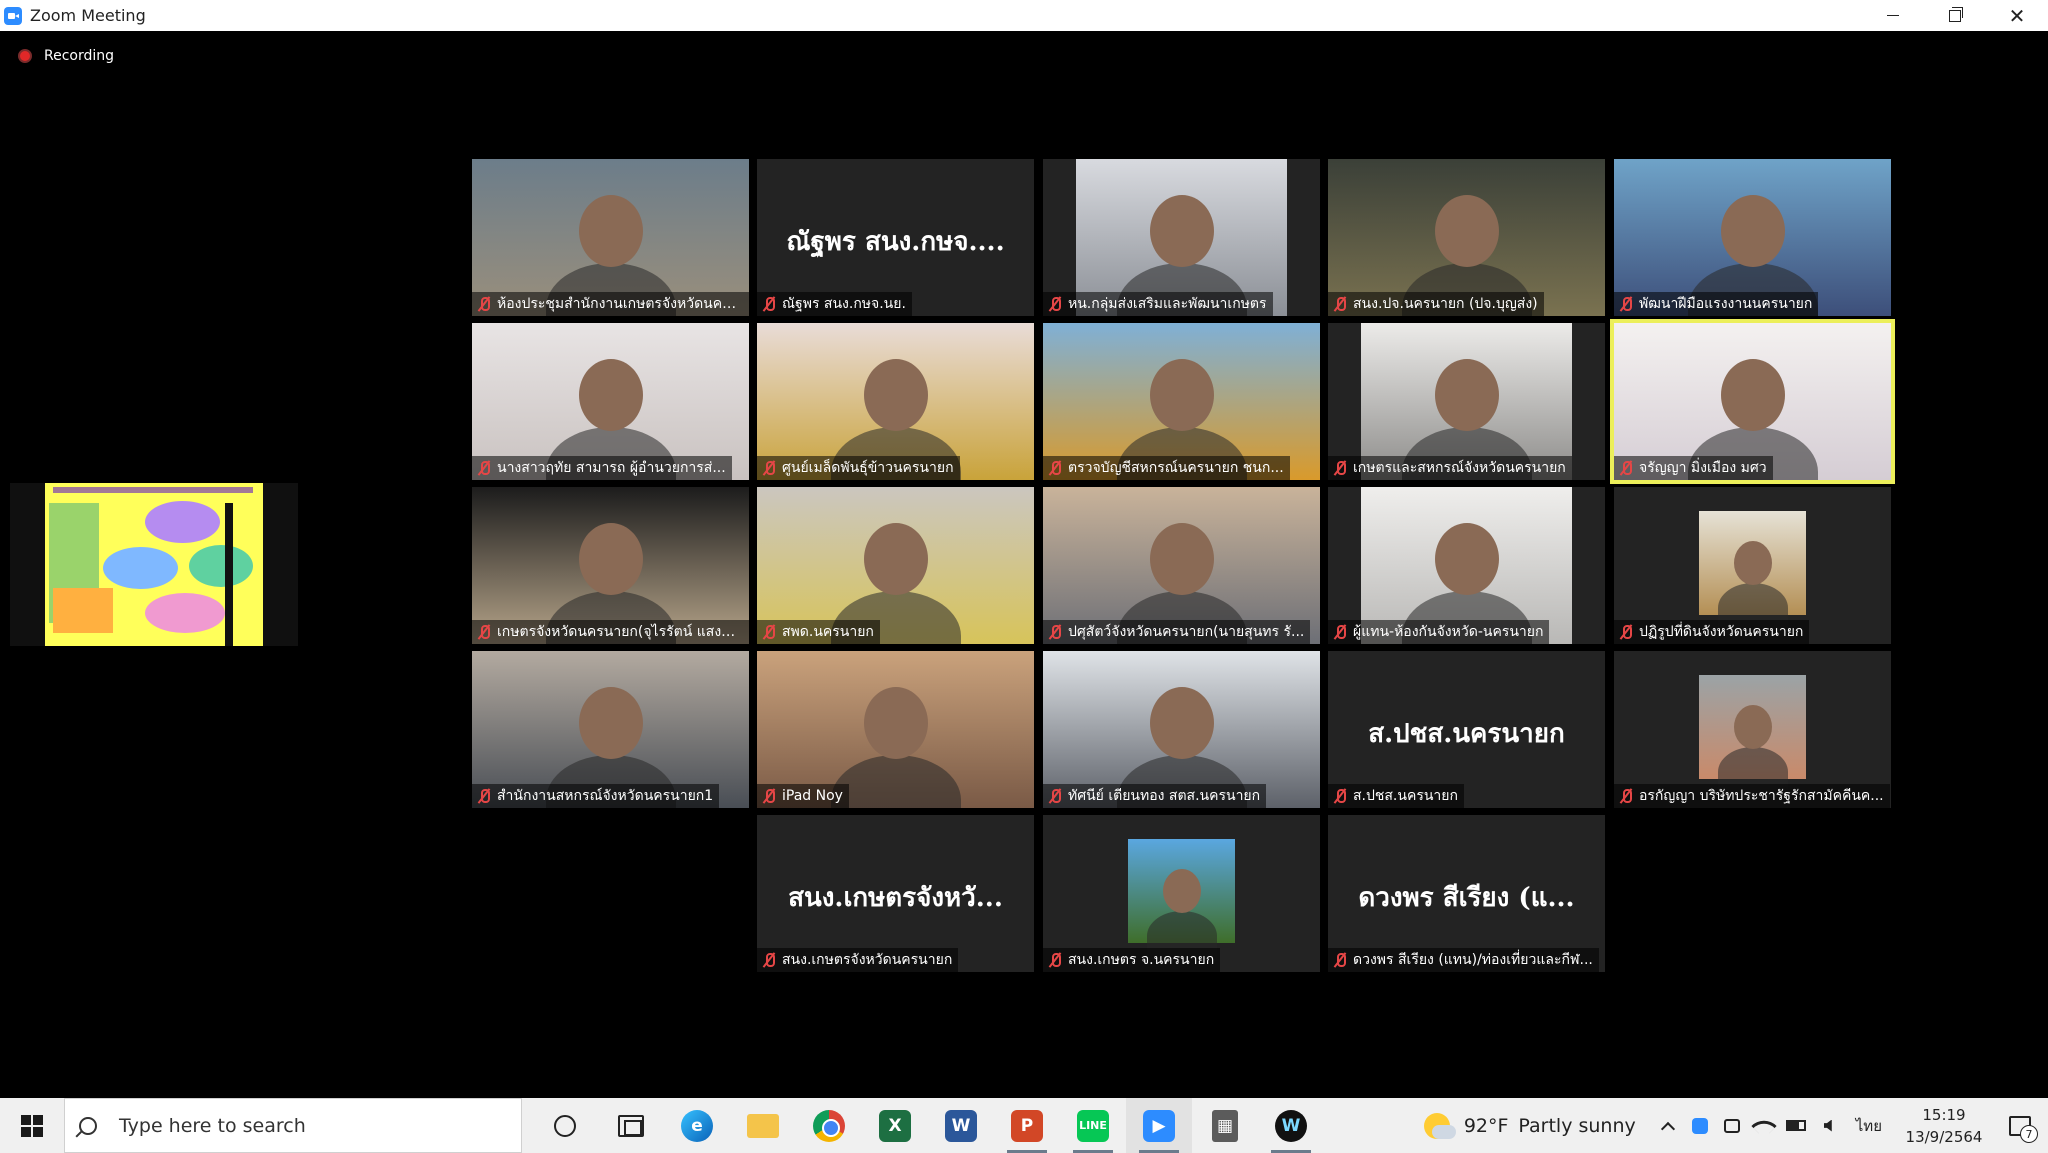 The image size is (2048, 1153). I want to click on participant-name: หน.กลุ่มส่งเสริมและพัฒนาเกษตร, so click(1167, 304).